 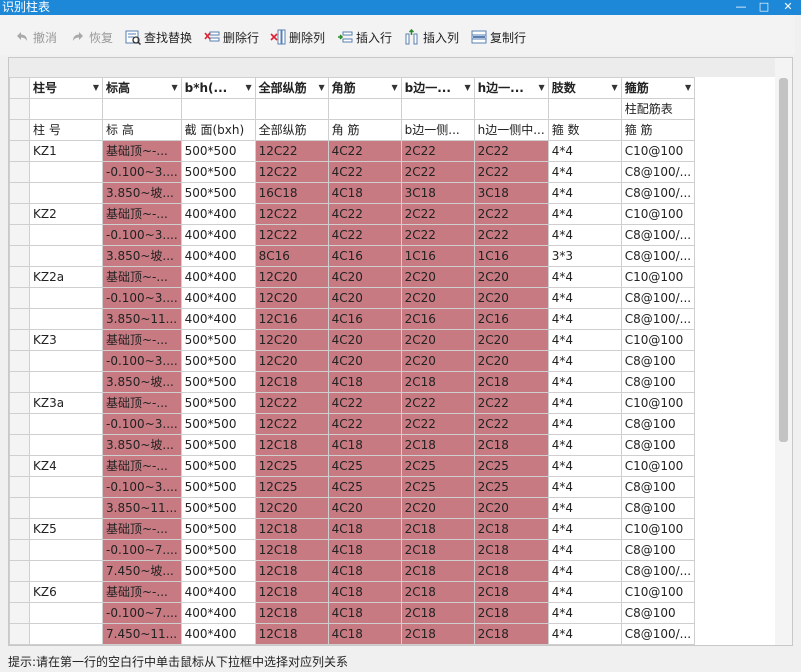 I want to click on table-cell: 角 筋, so click(x=364, y=130).